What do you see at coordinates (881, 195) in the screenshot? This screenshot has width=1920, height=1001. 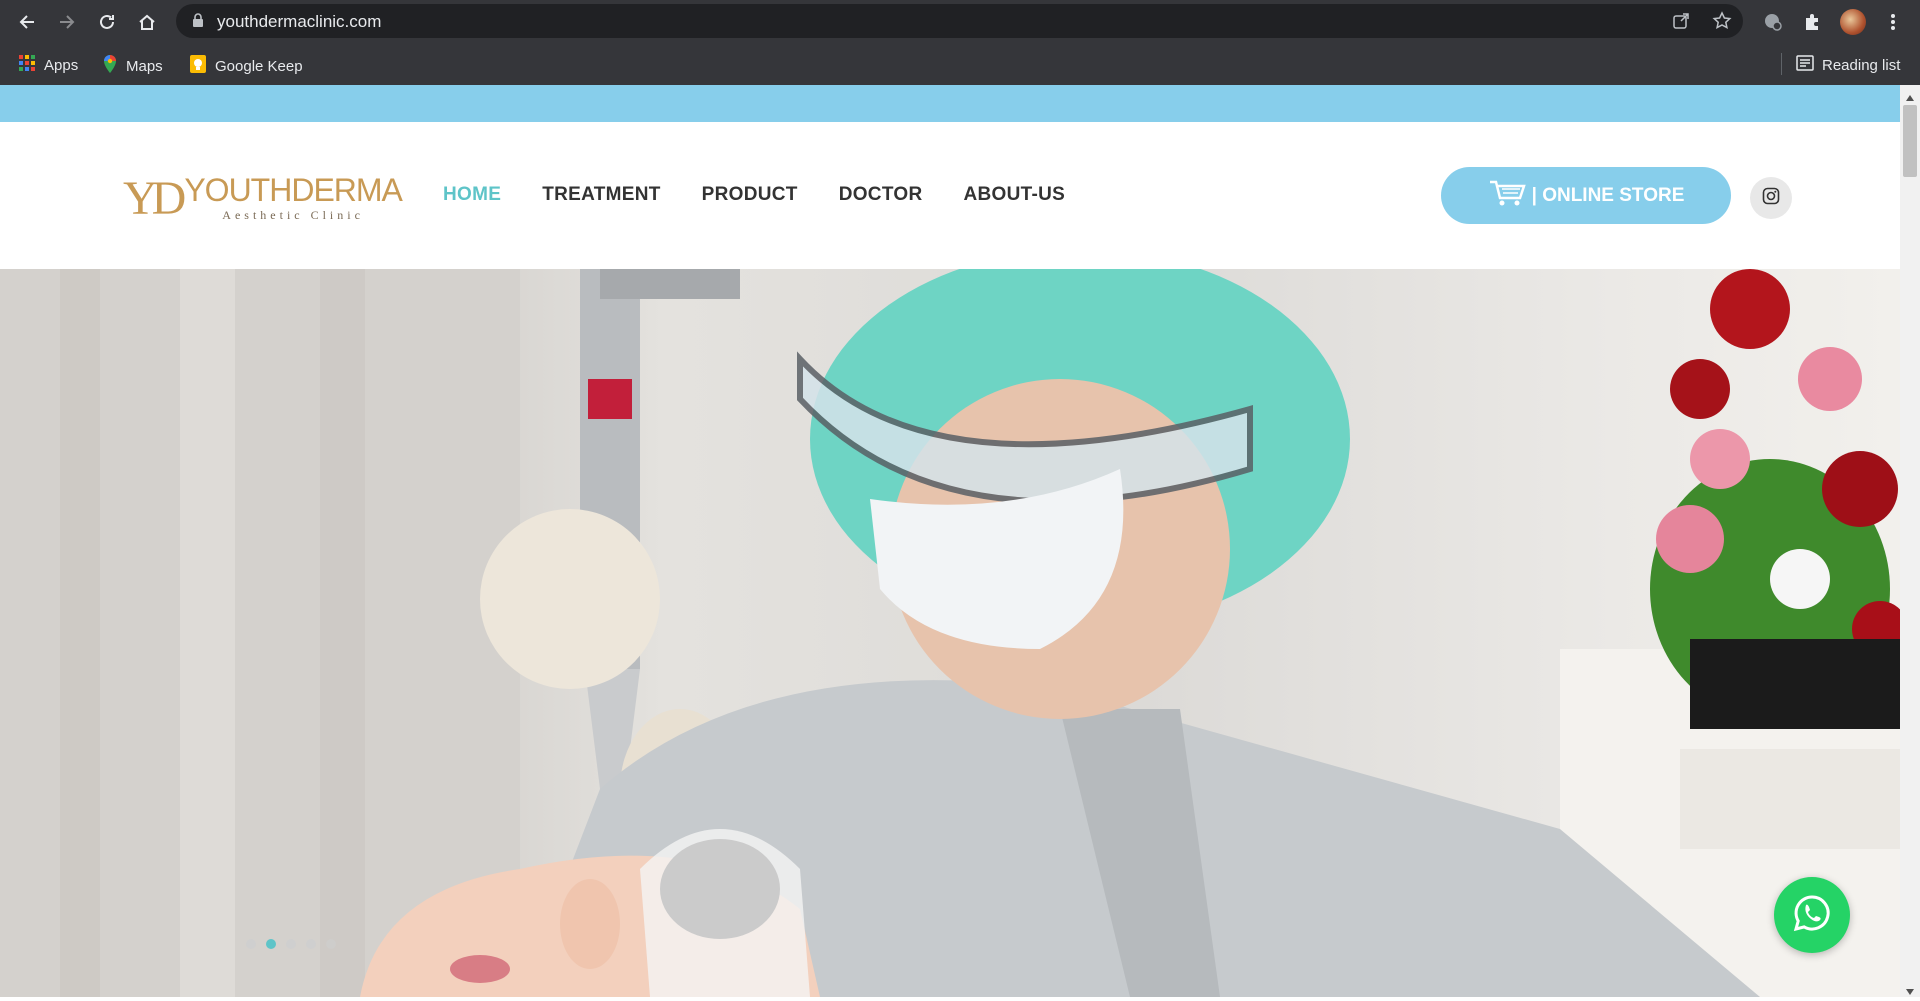 I see `nav-doctor: DOCTOR` at bounding box center [881, 195].